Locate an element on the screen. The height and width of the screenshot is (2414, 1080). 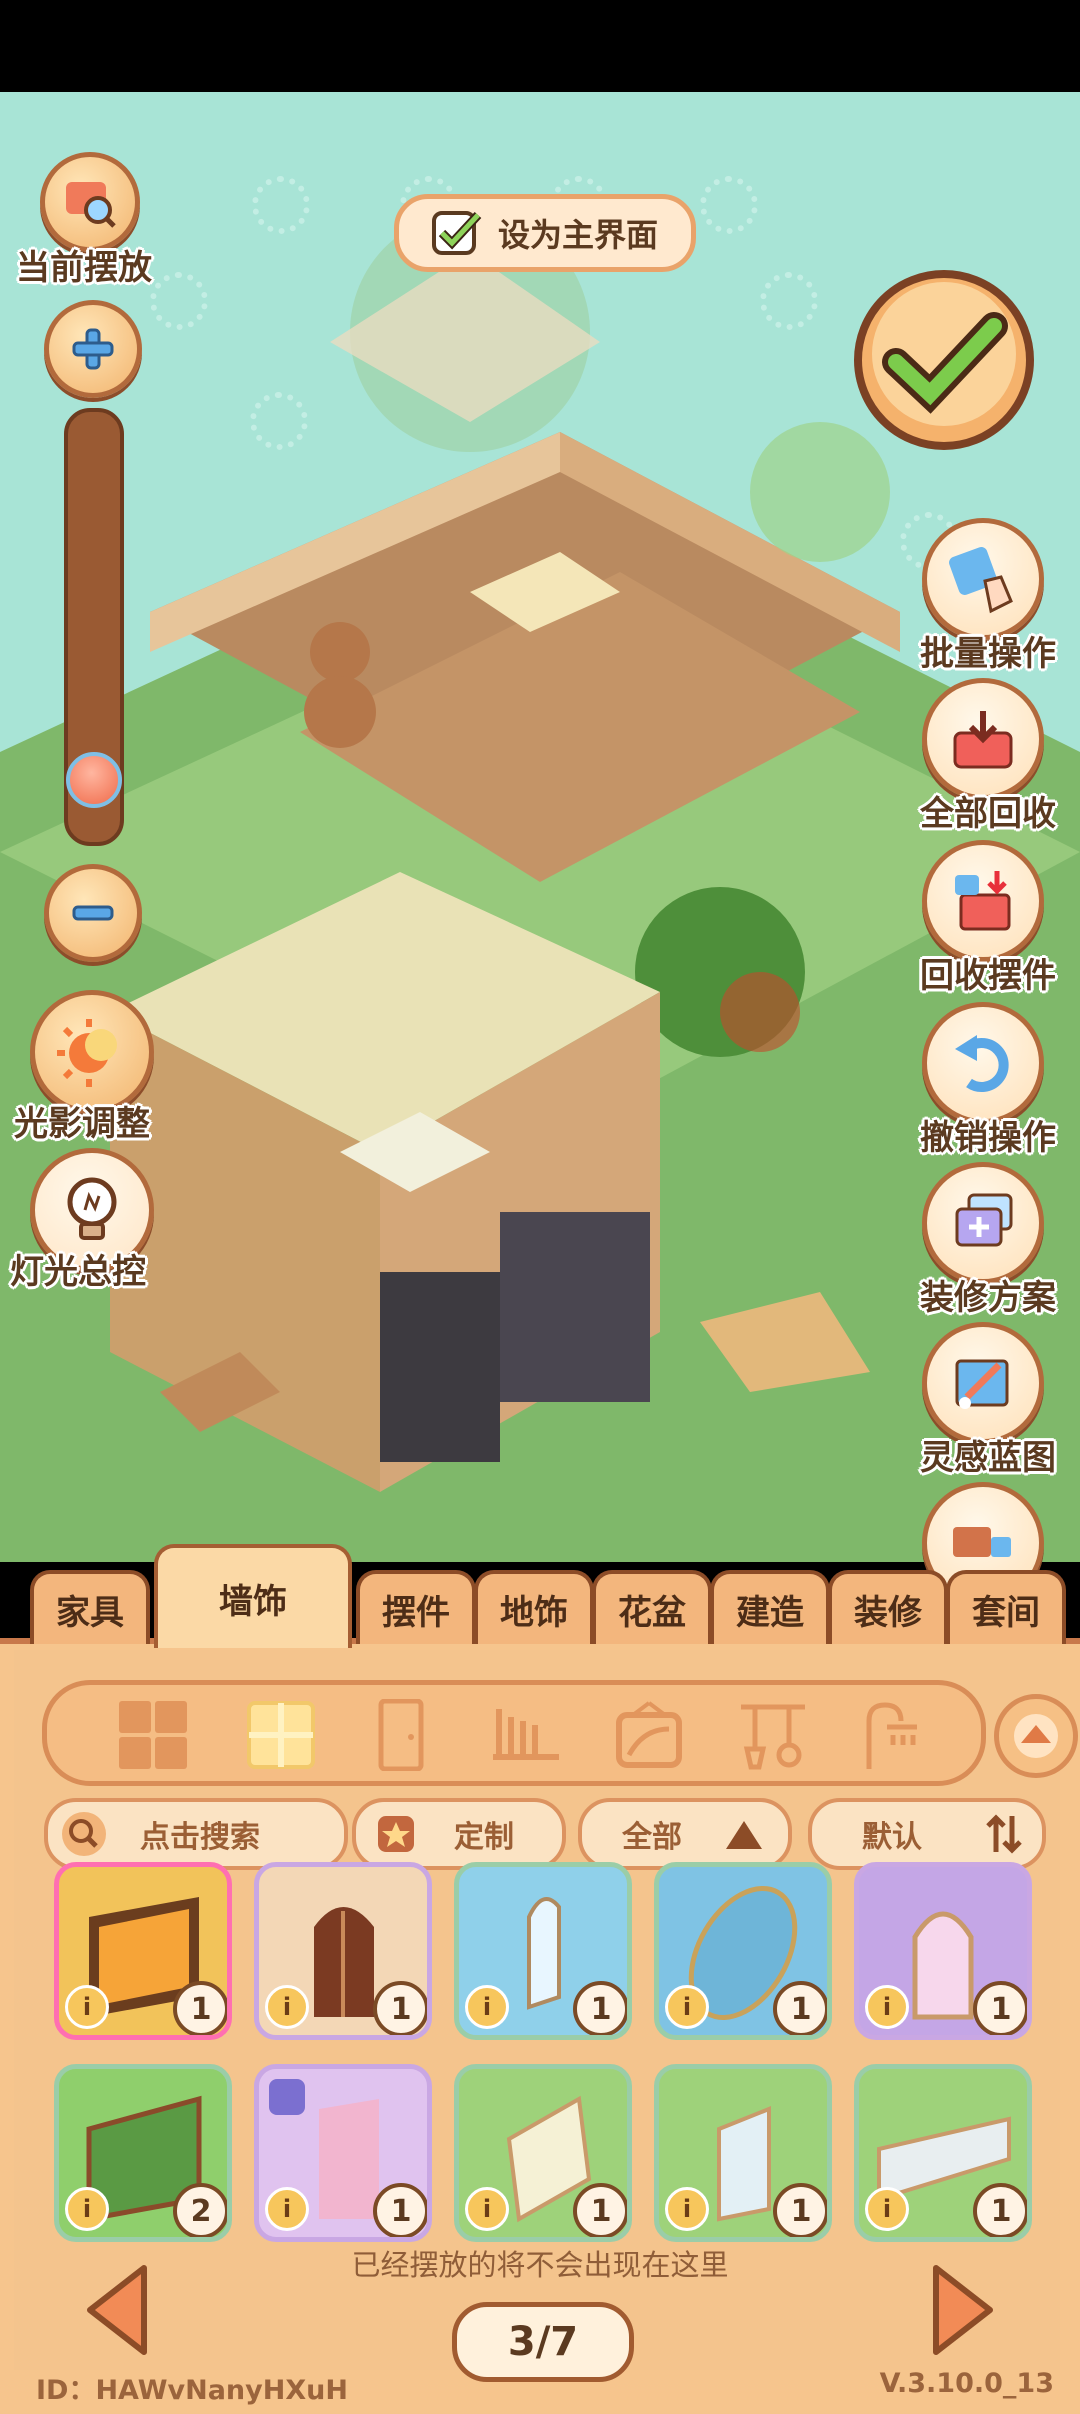
status-bar is located at coordinates (540, 46).